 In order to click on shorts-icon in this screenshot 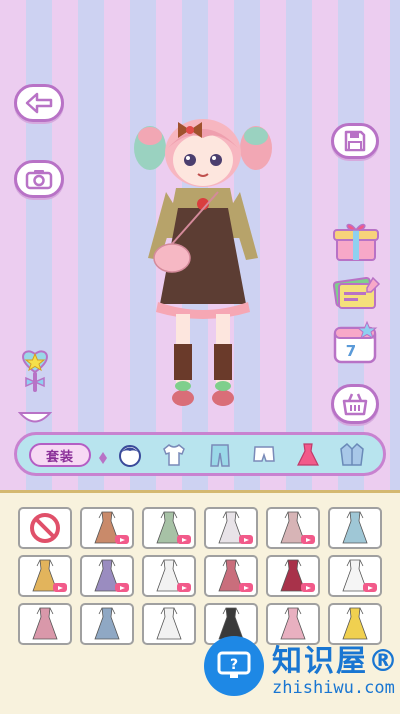, I will do `click(264, 454)`.